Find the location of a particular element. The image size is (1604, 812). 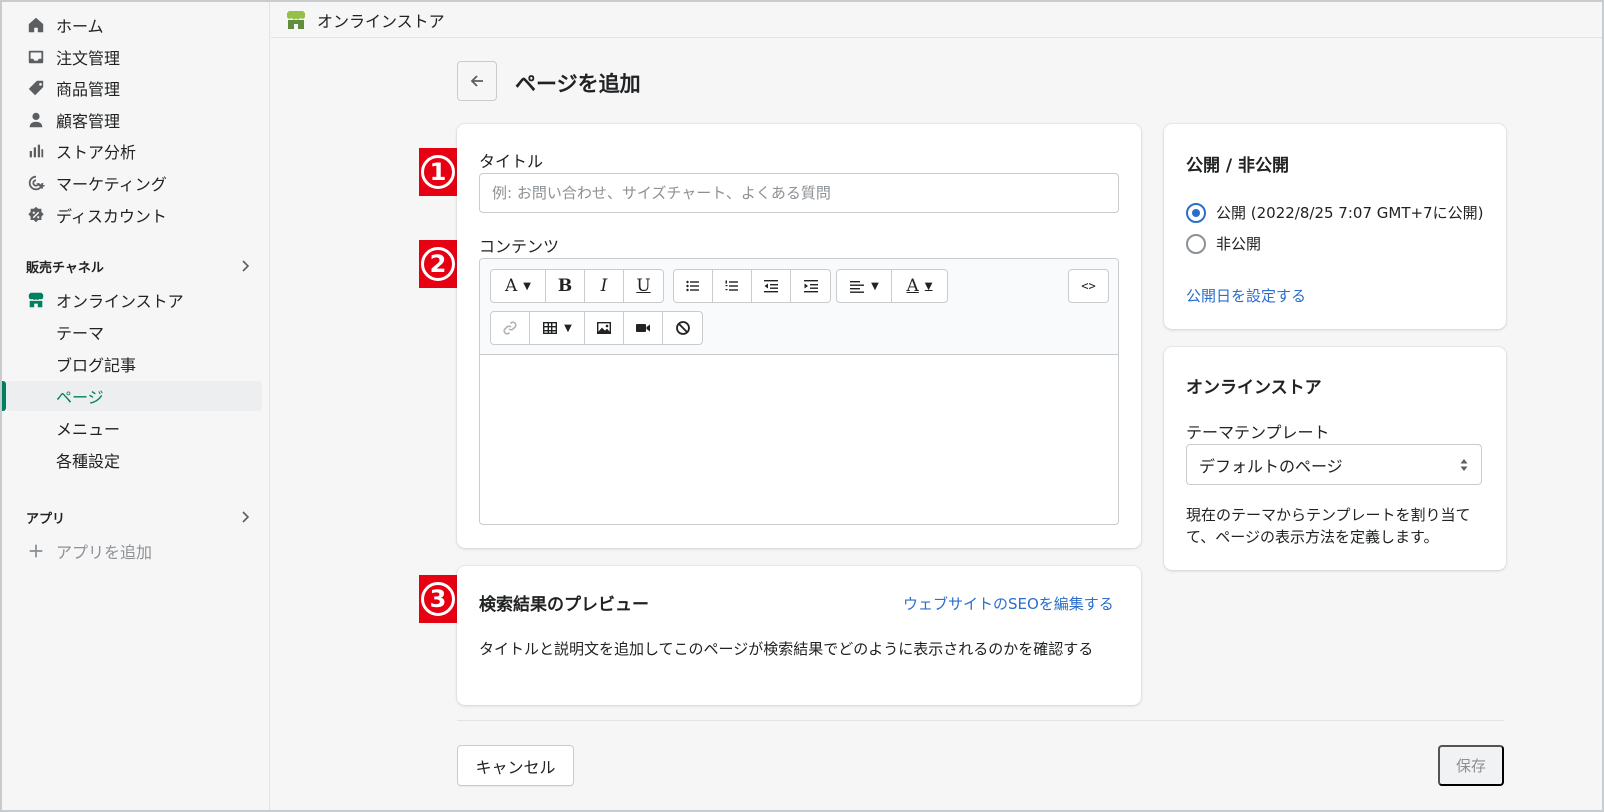

link-button is located at coordinates (510, 328).